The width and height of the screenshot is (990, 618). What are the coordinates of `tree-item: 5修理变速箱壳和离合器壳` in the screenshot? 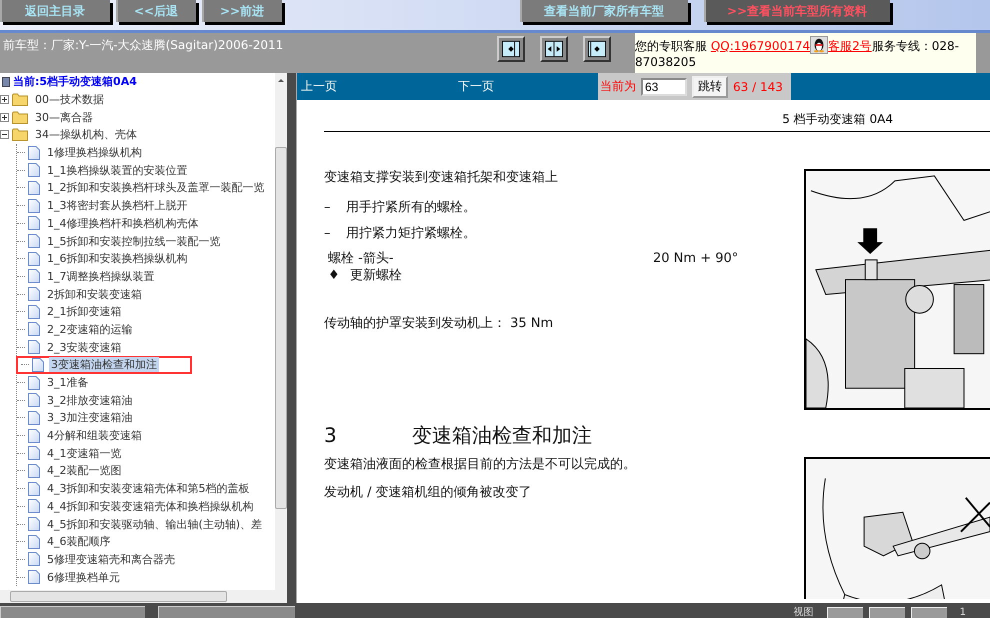 It's located at (111, 559).